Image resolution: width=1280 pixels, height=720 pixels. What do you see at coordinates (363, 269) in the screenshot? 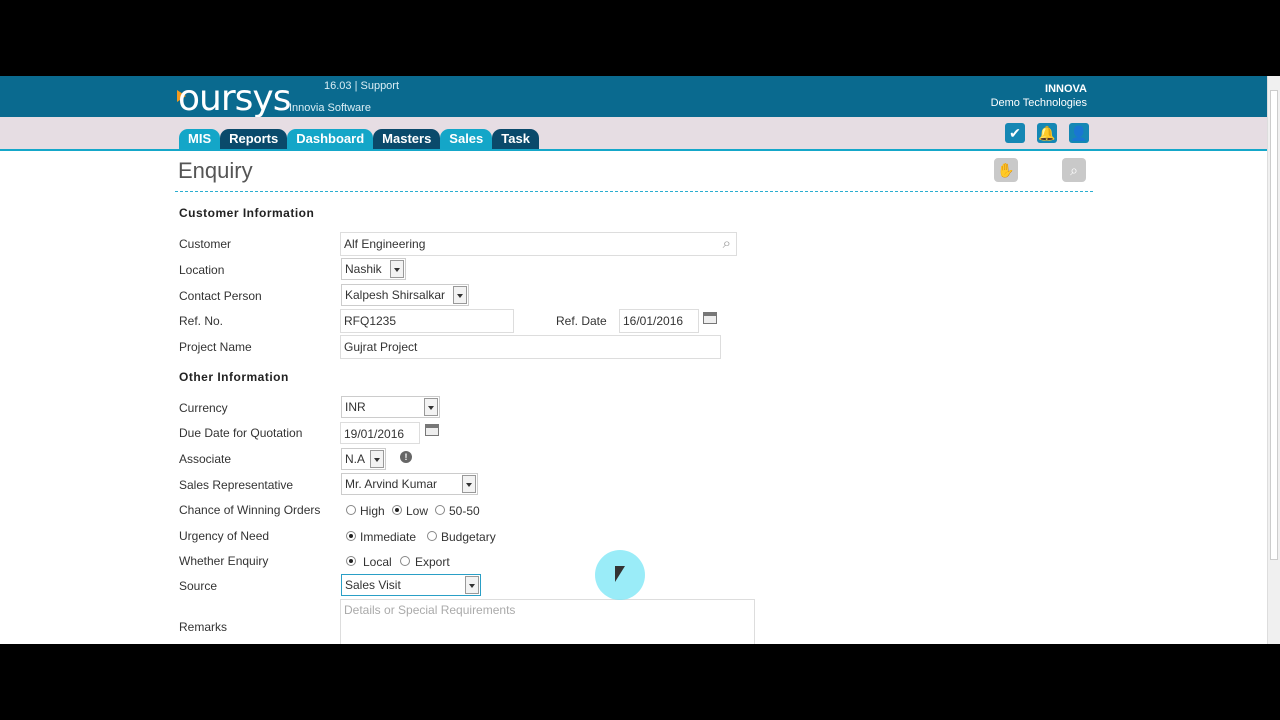
I see `location-value: Nashik` at bounding box center [363, 269].